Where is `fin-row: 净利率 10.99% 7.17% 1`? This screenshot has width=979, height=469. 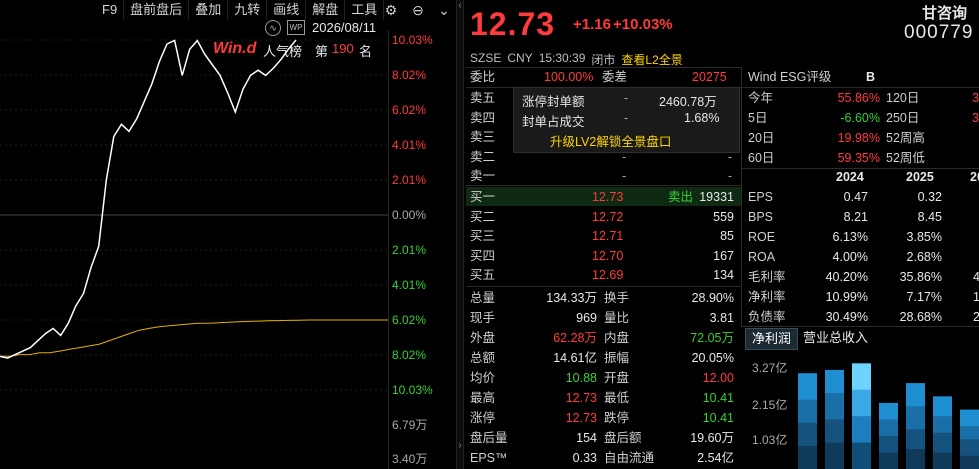
fin-row: 净利率 10.99% 7.17% 1 is located at coordinates (863, 297).